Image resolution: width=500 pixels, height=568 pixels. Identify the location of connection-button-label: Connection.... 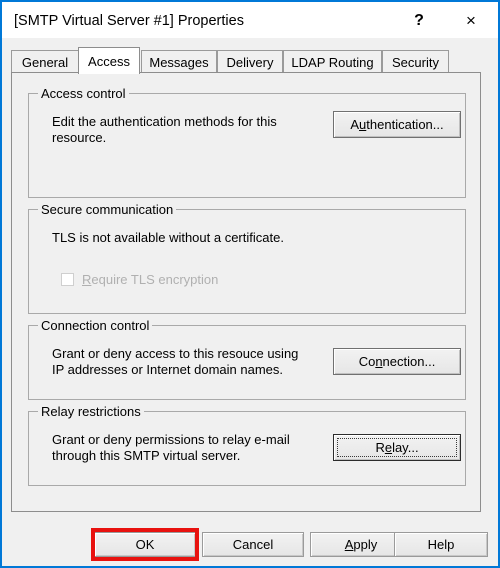
(397, 361).